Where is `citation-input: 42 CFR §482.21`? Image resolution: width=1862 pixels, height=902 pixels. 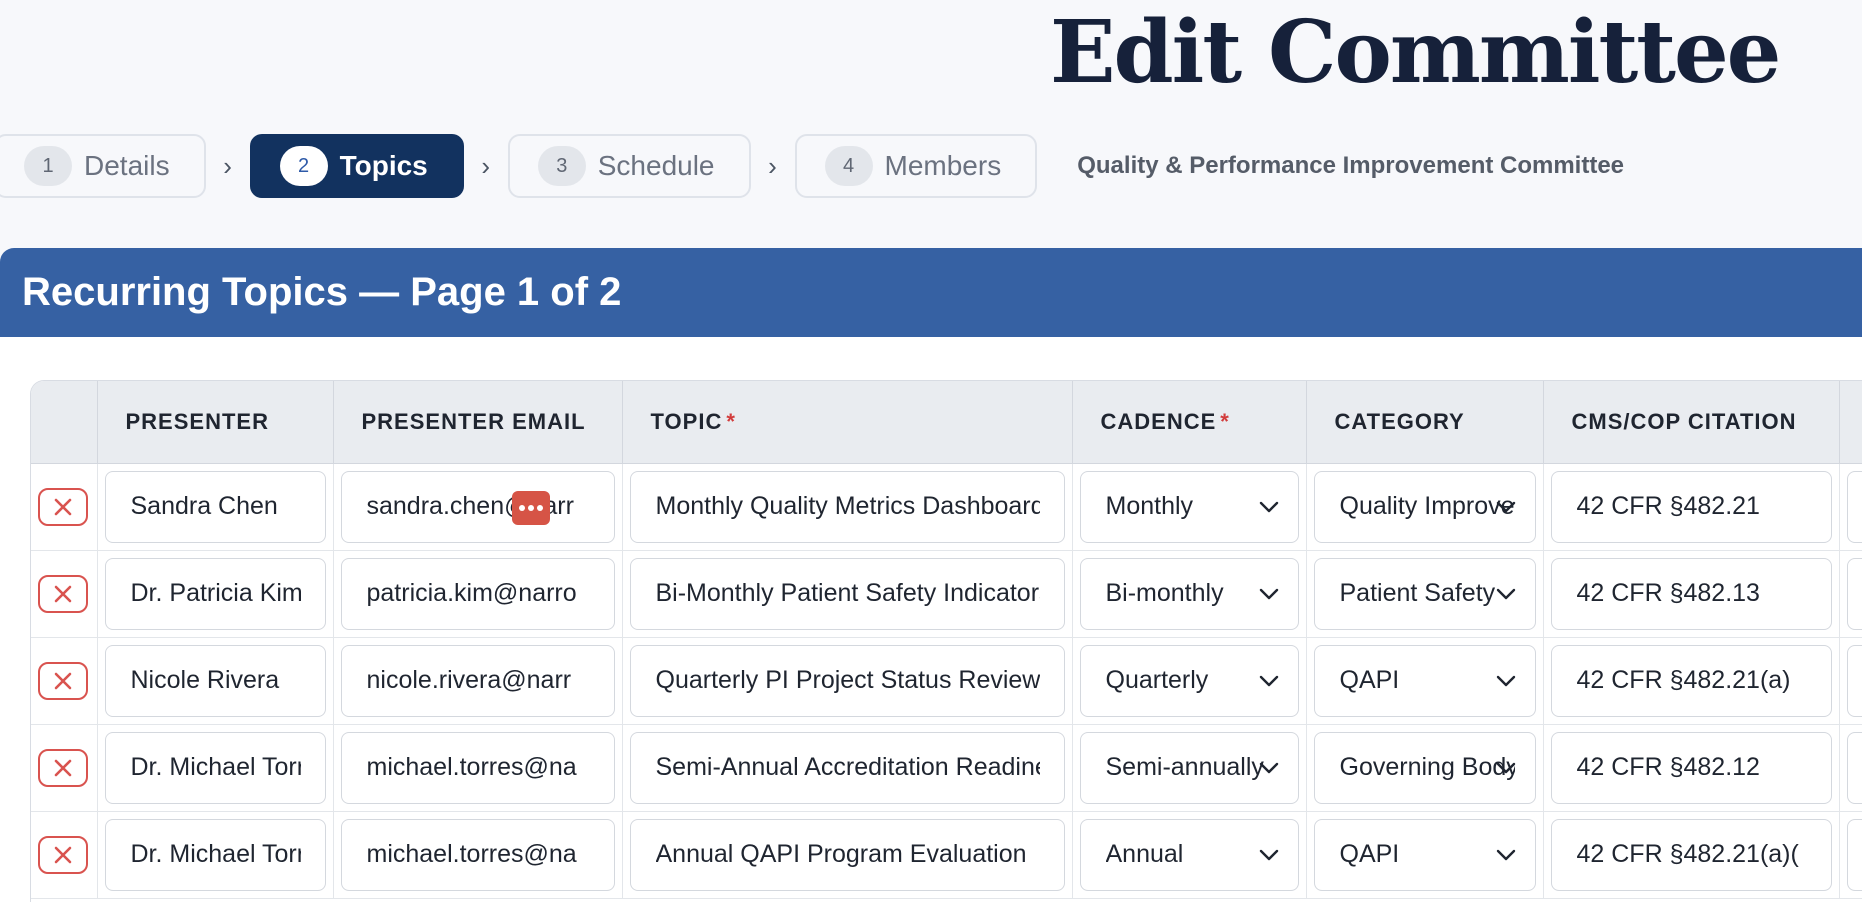
citation-input: 42 CFR §482.21 is located at coordinates (1691, 506).